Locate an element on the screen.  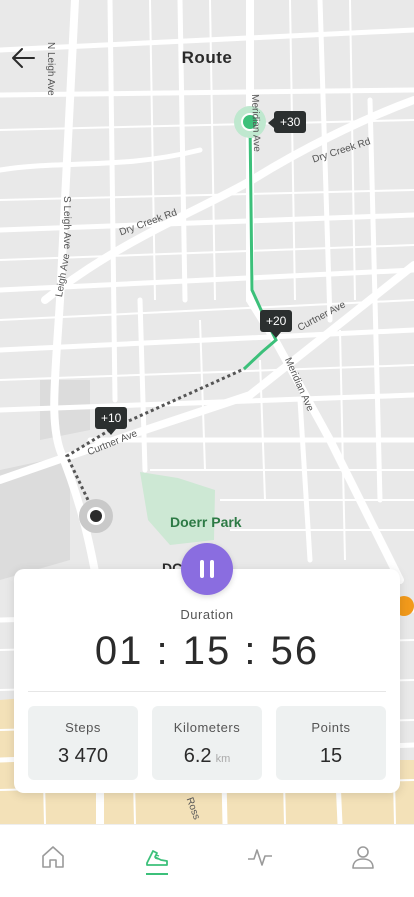
stat-number: 3 470 is located at coordinates (83, 756).